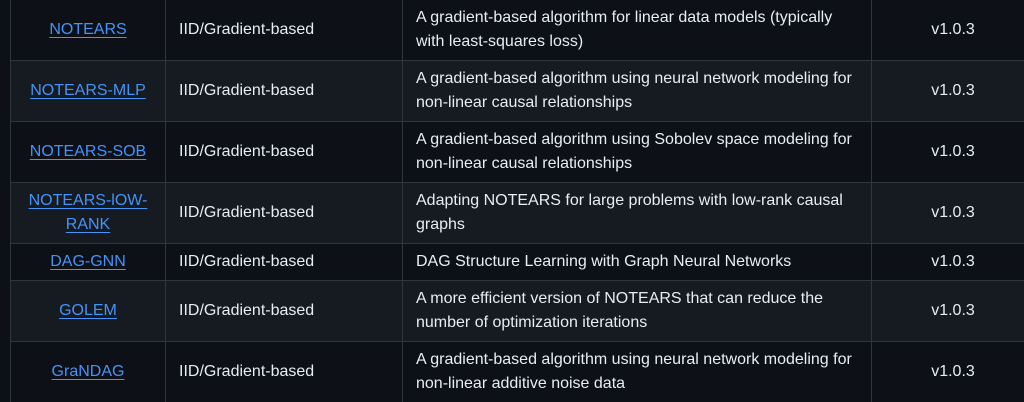  I want to click on algorithm-link-notears-mlp: NOTEARS-MLP, so click(88, 90).